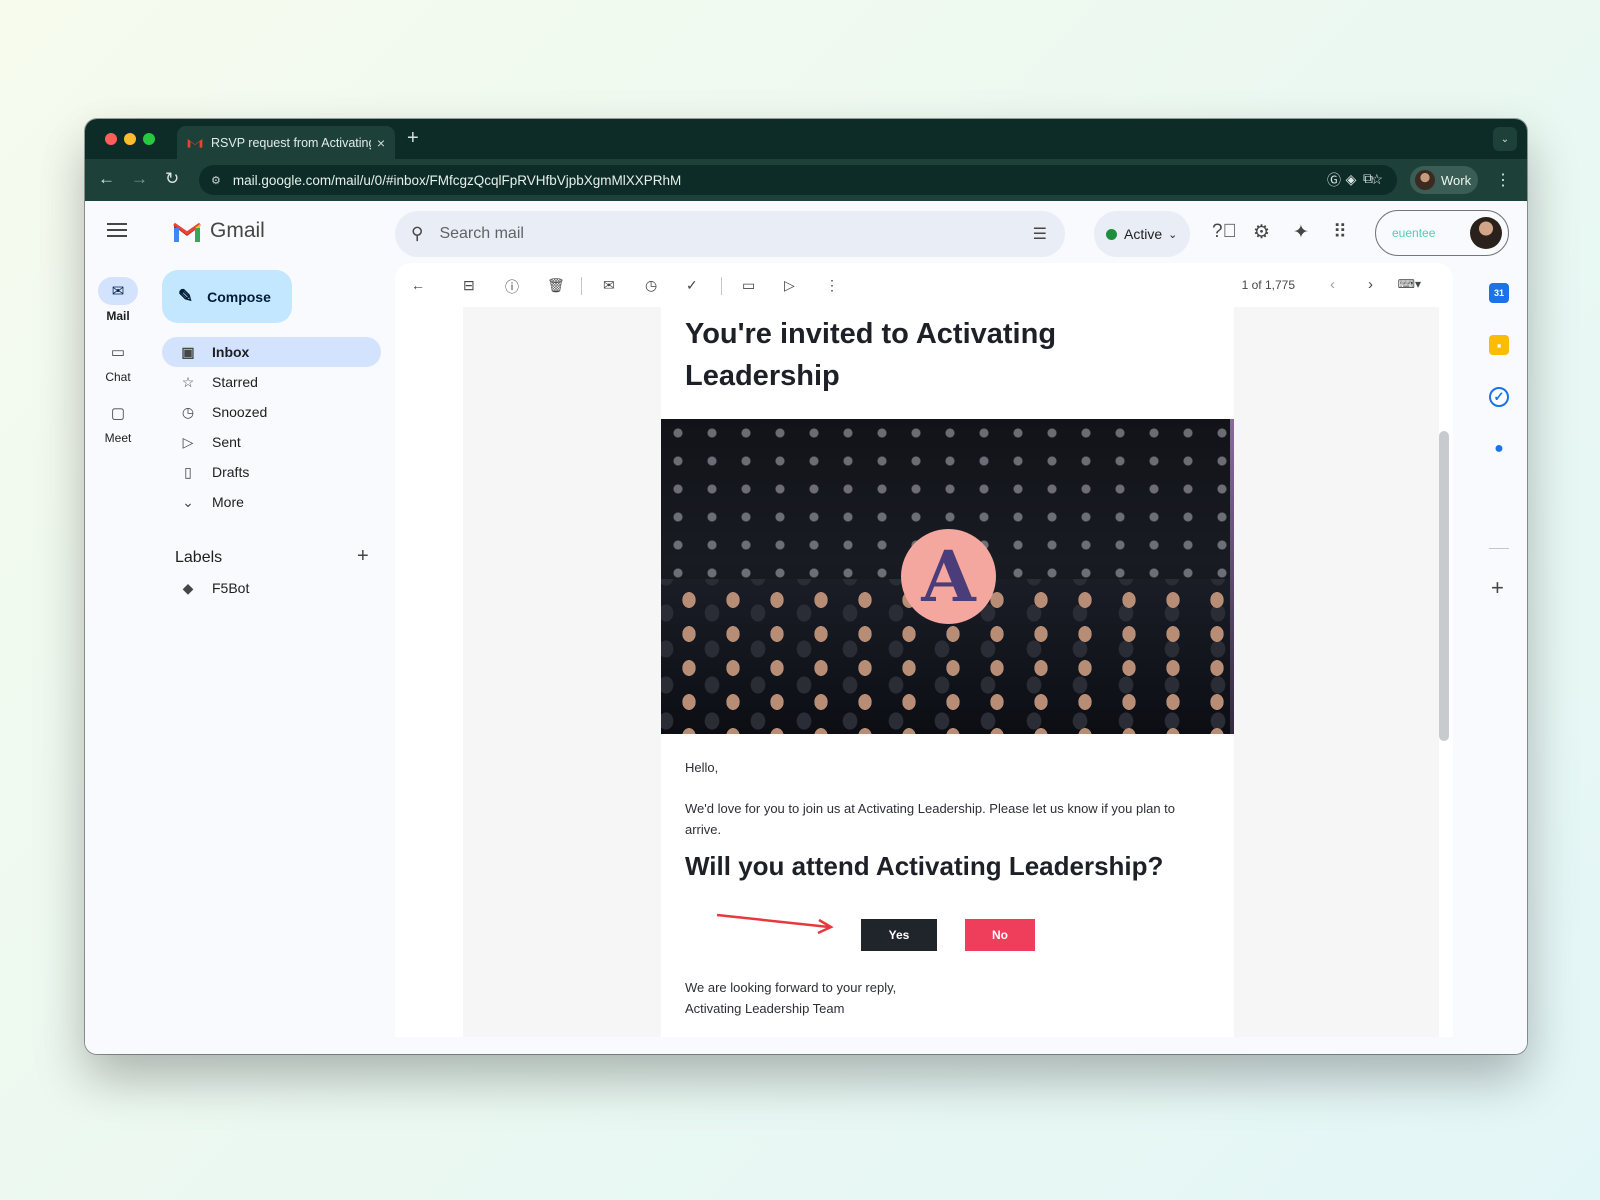  What do you see at coordinates (240, 412) in the screenshot?
I see `nav-label: Snoozed` at bounding box center [240, 412].